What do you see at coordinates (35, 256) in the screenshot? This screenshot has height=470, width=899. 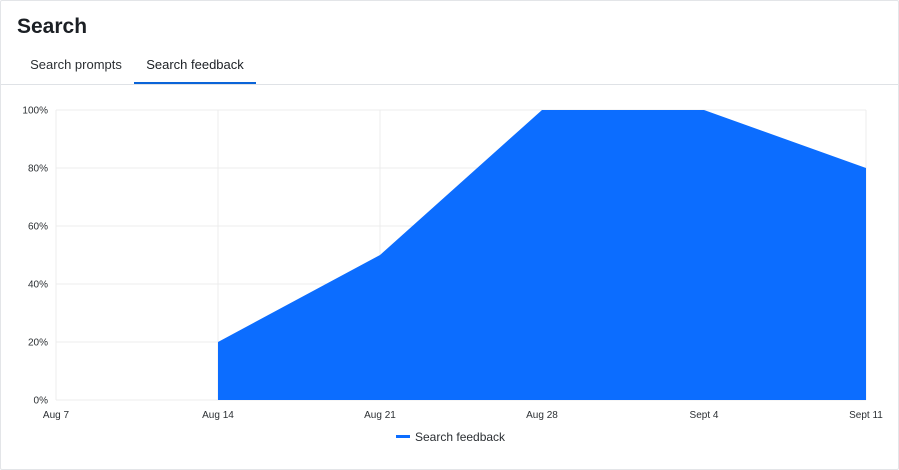 I see `y-axis-ticks: 0% 20% 40% 60% 80% 100%` at bounding box center [35, 256].